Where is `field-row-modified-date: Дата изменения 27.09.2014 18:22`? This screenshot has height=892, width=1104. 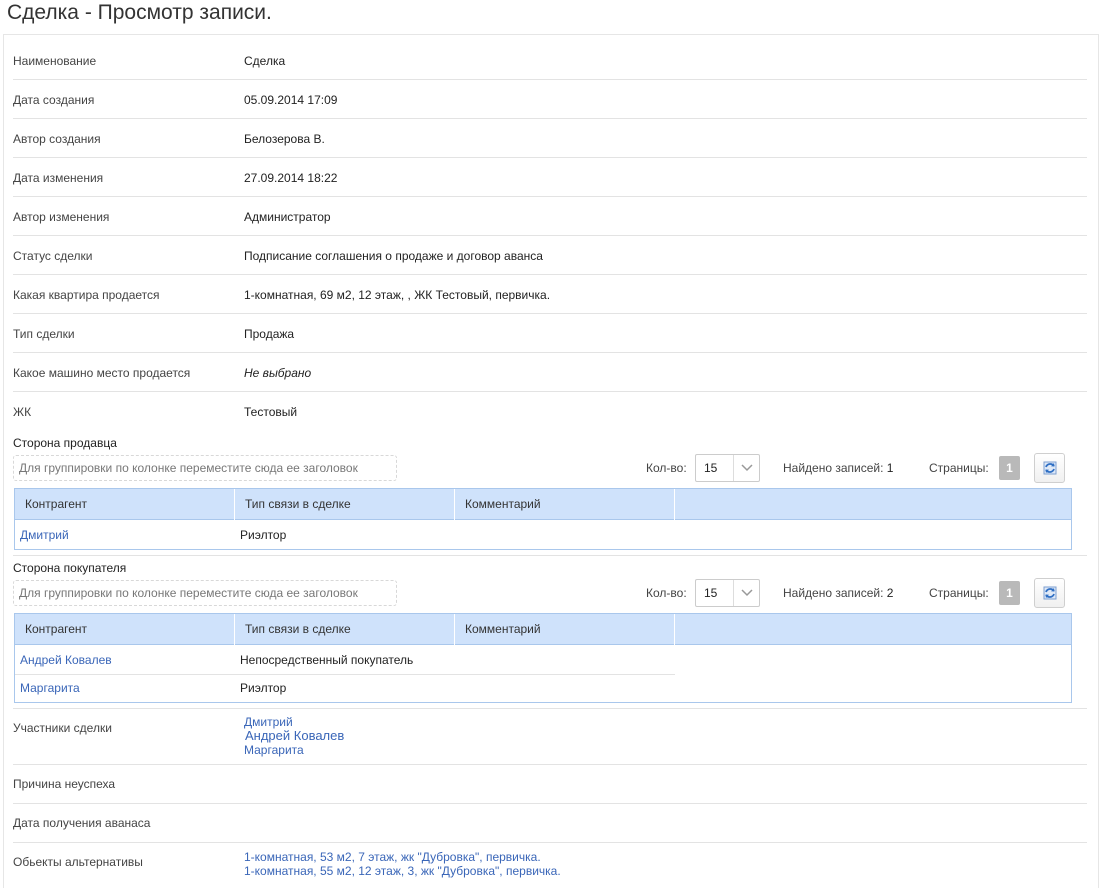 field-row-modified-date: Дата изменения 27.09.2014 18:22 is located at coordinates (550, 177).